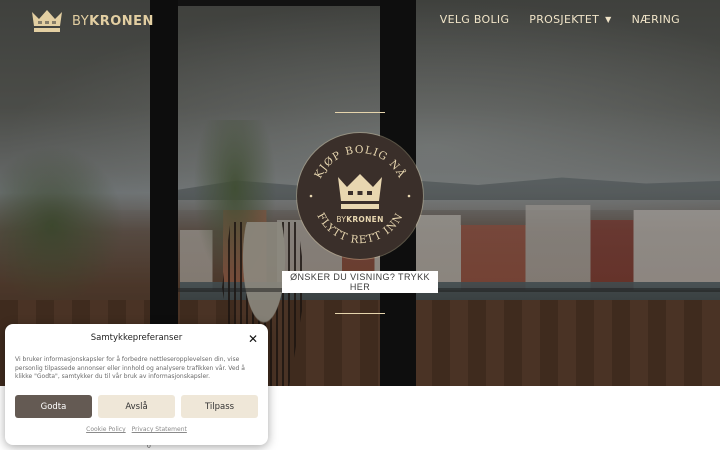  I want to click on nav-naering: NÆRING, so click(656, 19).